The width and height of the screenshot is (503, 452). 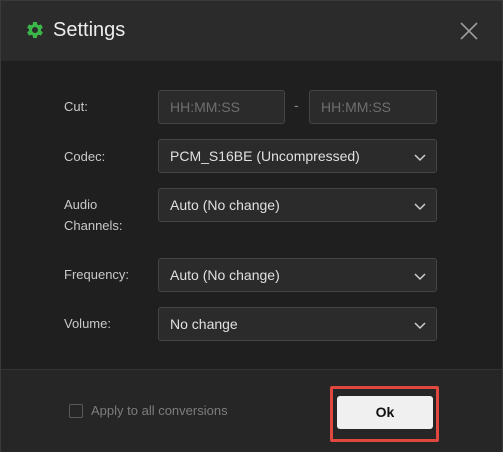 I want to click on volume-label: Volume:, so click(x=87, y=323).